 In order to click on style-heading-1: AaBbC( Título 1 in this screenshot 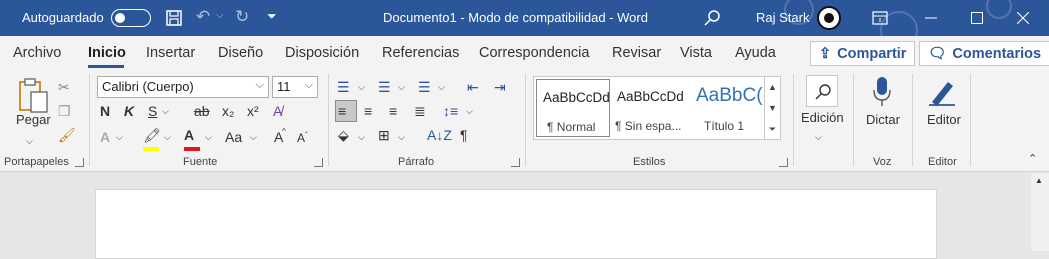, I will do `click(727, 108)`.